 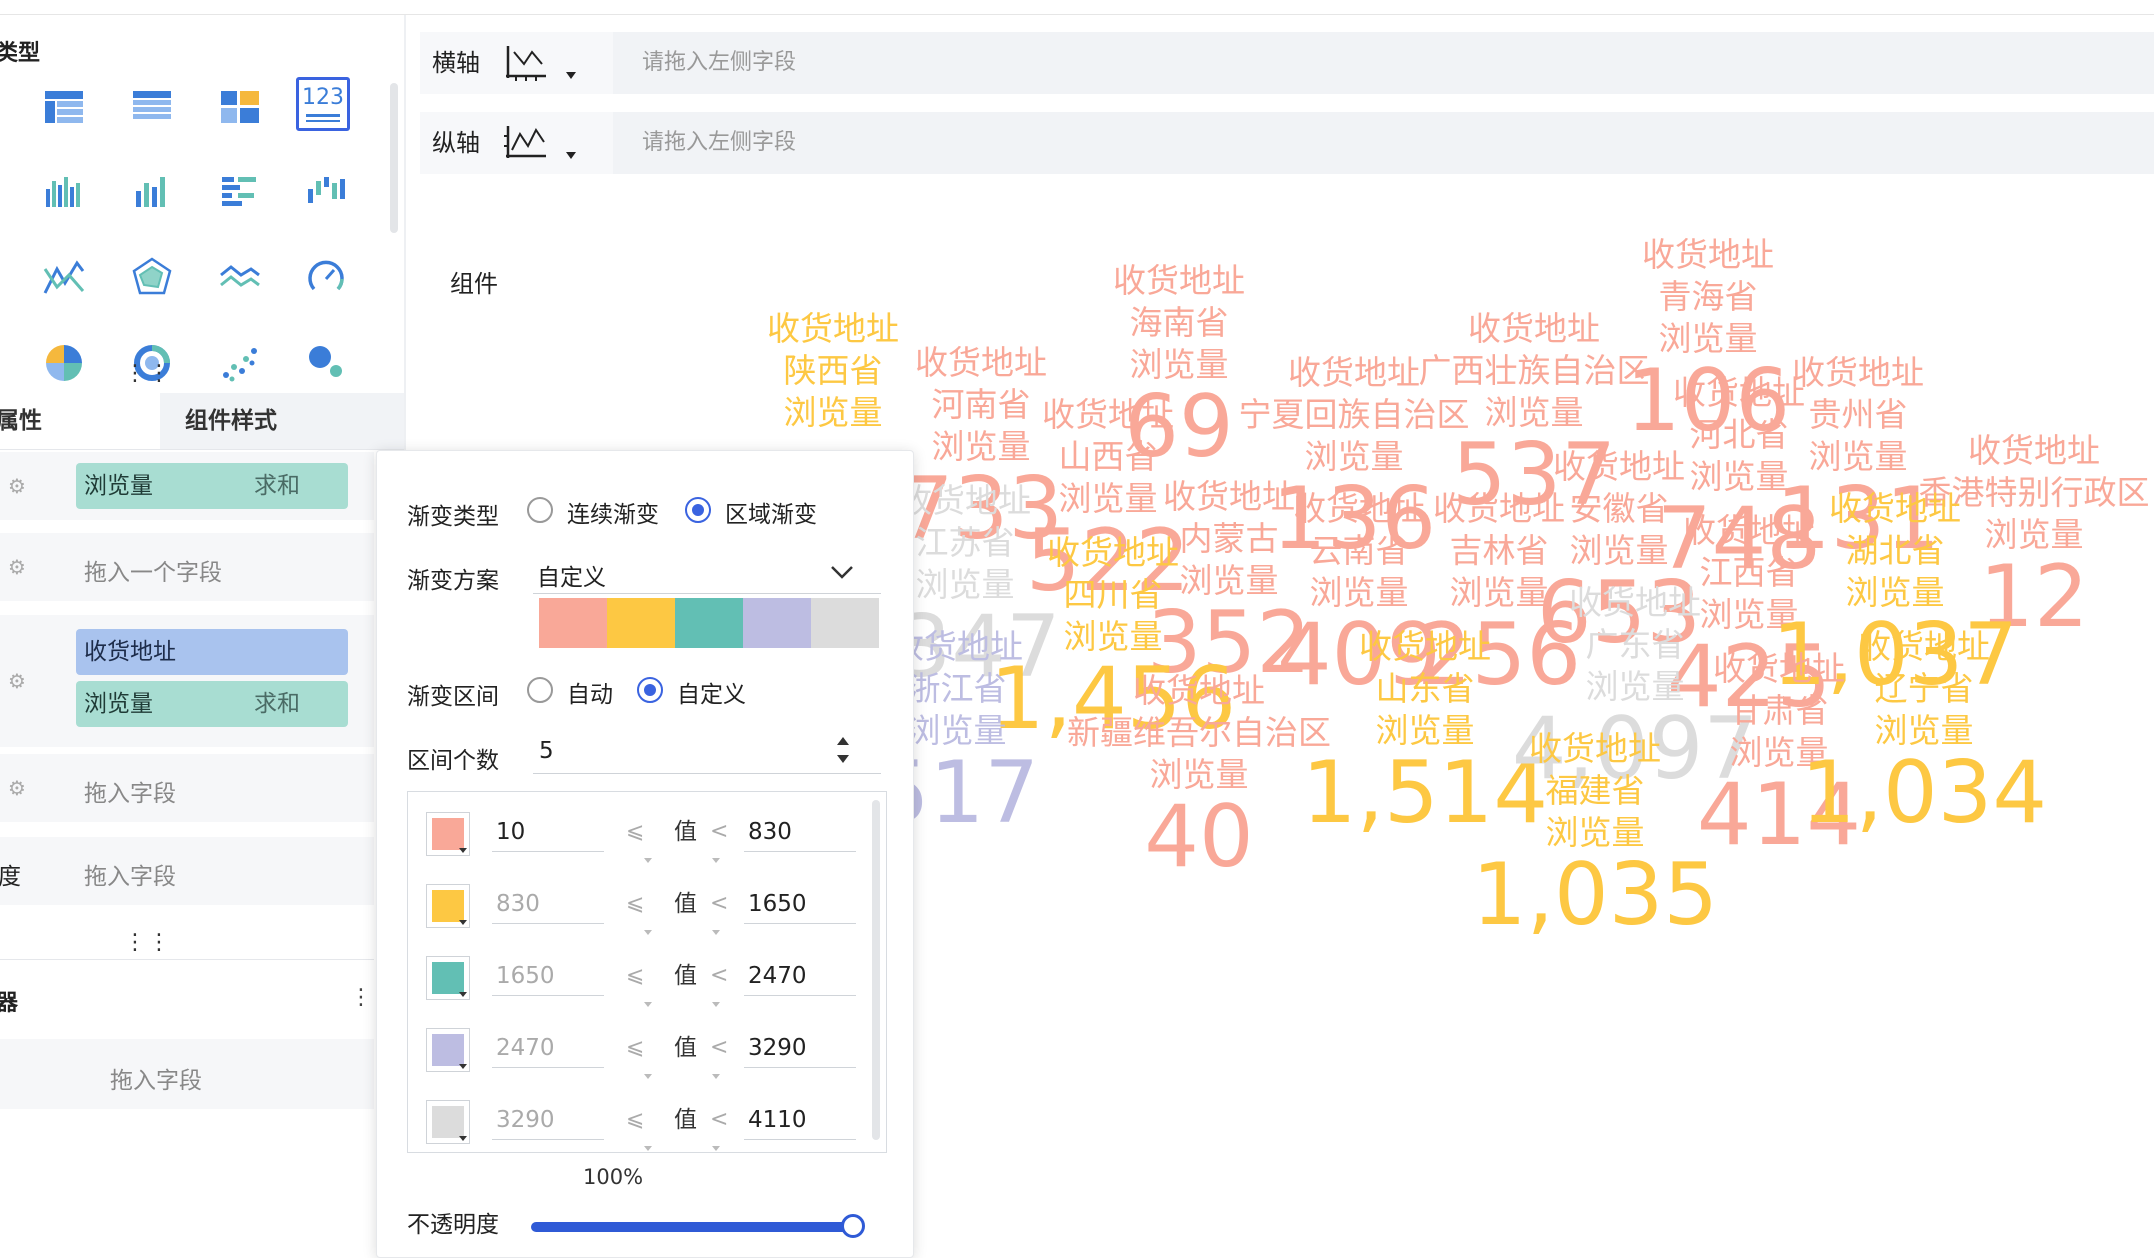 What do you see at coordinates (240, 363) in the screenshot?
I see `scatter-chart-icon` at bounding box center [240, 363].